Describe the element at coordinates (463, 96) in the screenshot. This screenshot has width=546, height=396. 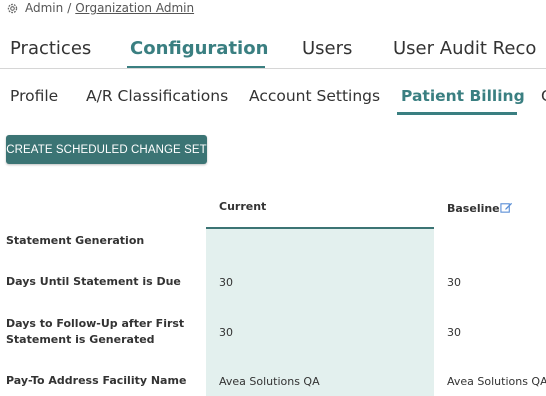
I see `subtab-patient-billing: Patient Billing` at that location.